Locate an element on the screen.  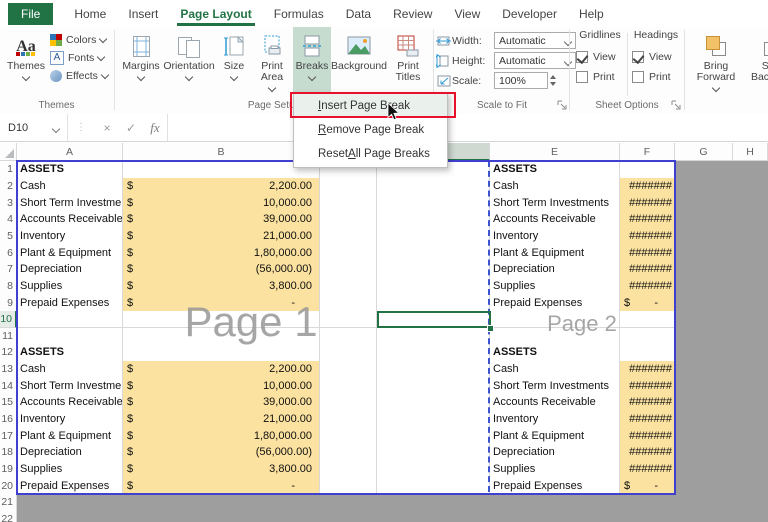
tab-data: Data is located at coordinates (358, 13).